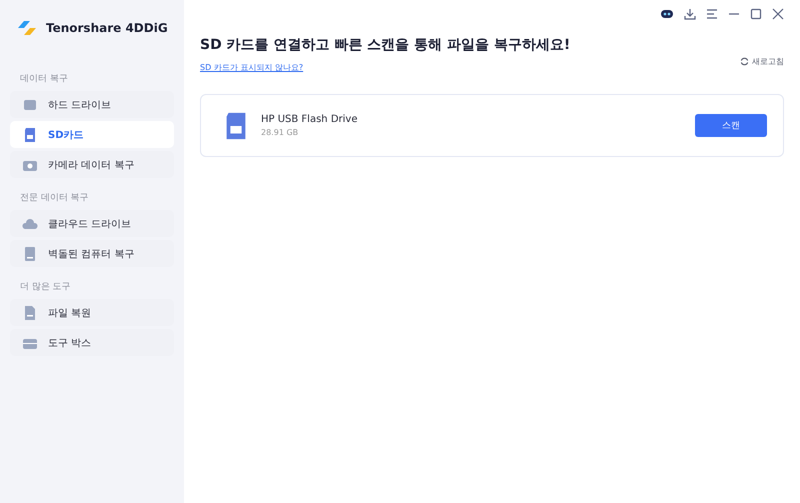 This screenshot has height=503, width=800. What do you see at coordinates (667, 14) in the screenshot?
I see `robot-icon` at bounding box center [667, 14].